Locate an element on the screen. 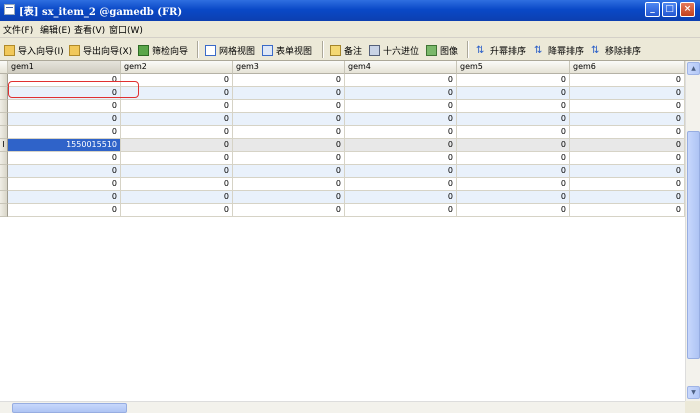 The image size is (700, 413). column-header-gem3: gem3 is located at coordinates (289, 67).